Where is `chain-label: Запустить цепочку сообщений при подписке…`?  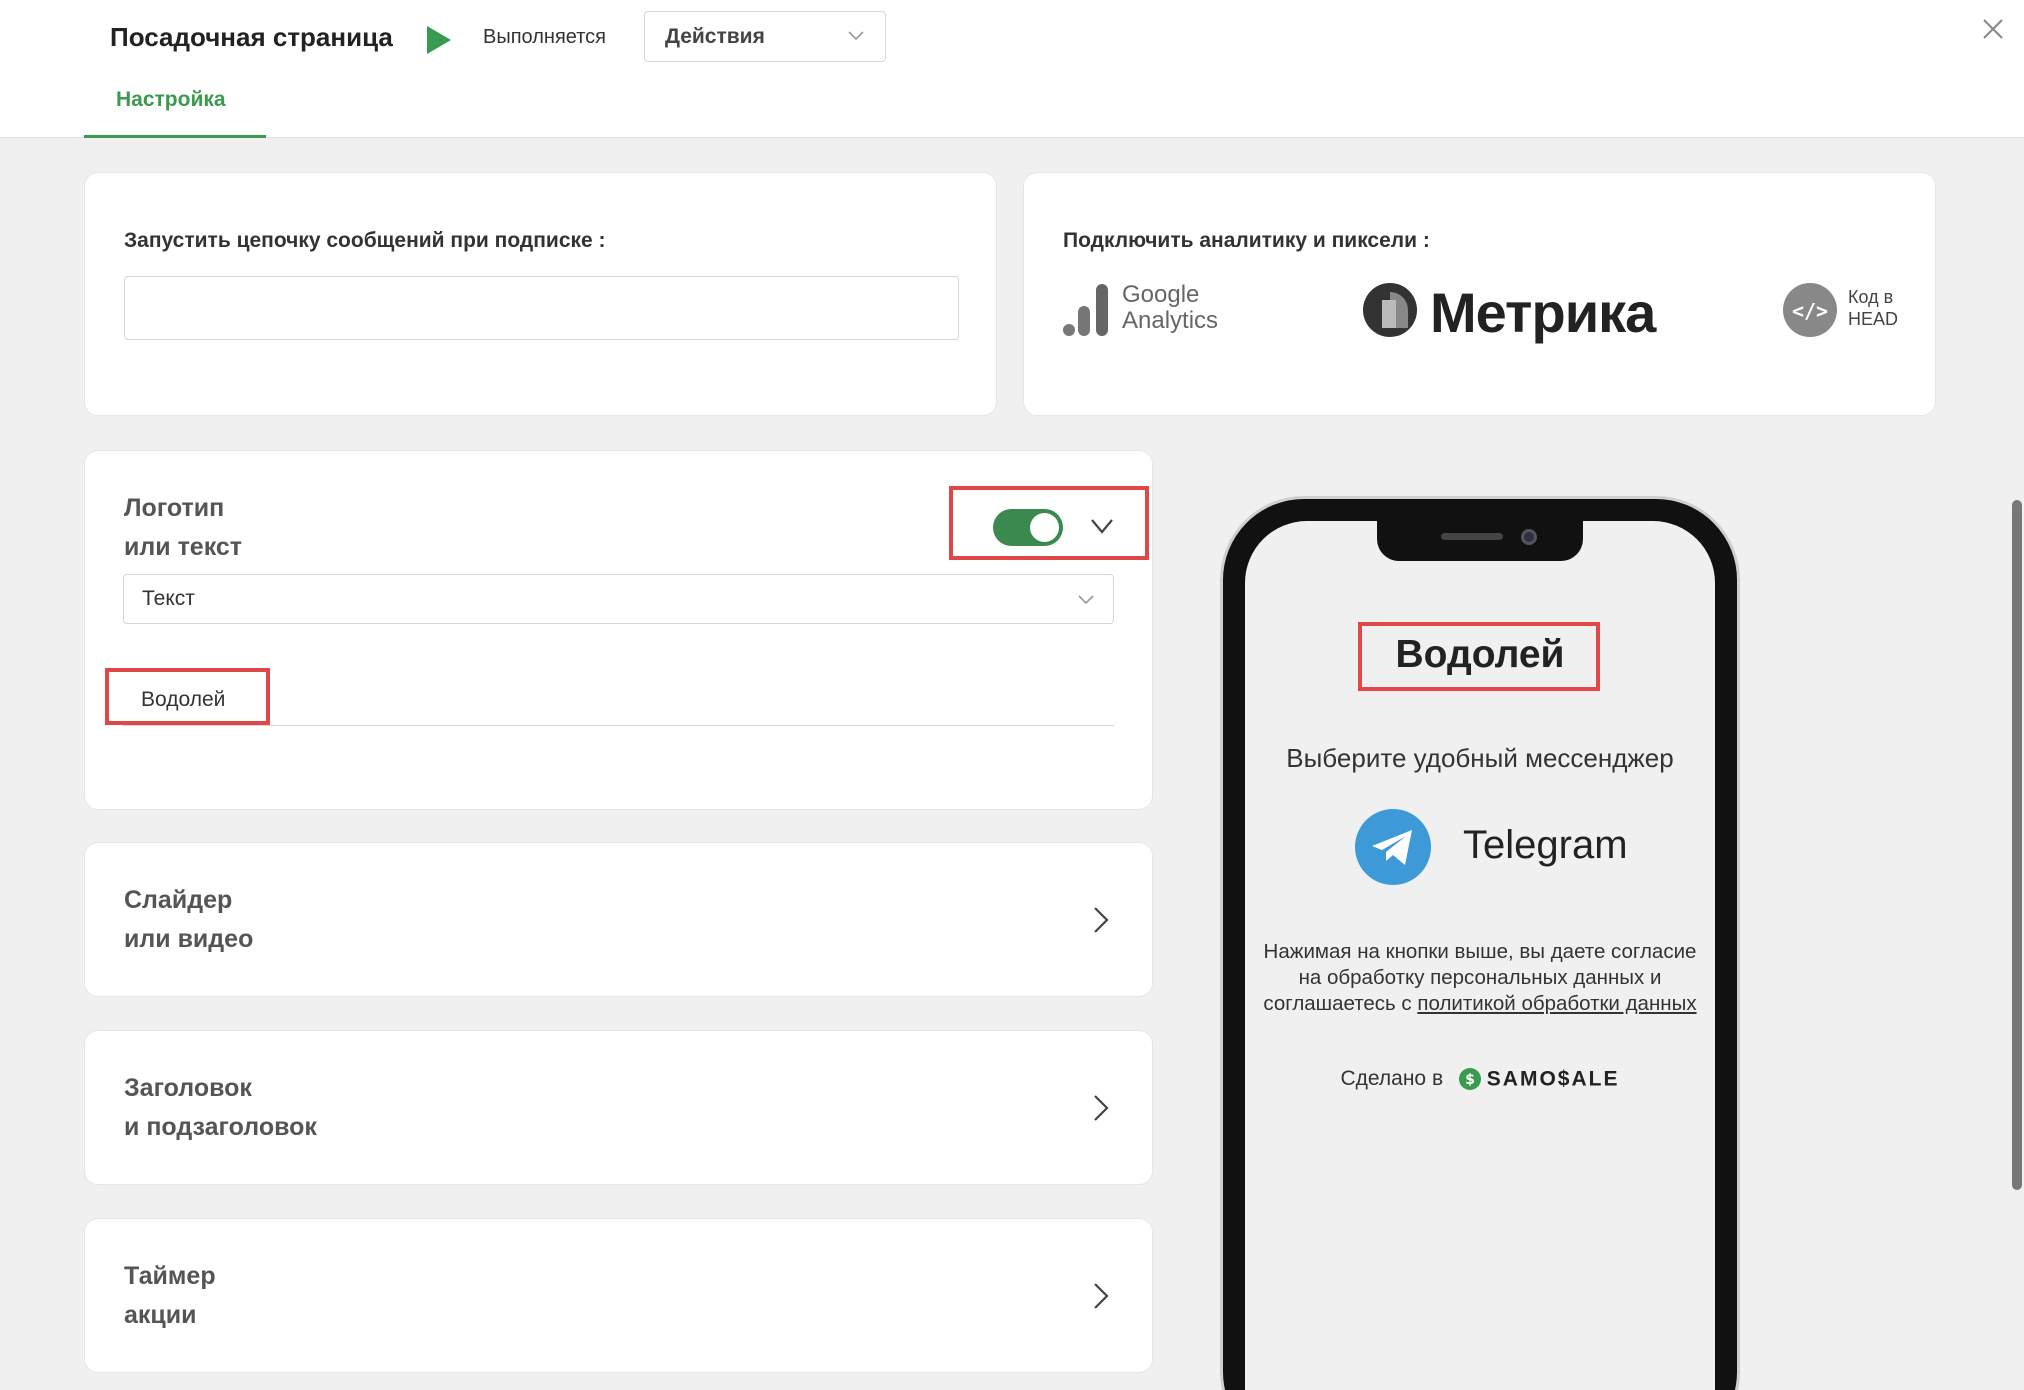
chain-label: Запустить цепочку сообщений при подписке… is located at coordinates (365, 240).